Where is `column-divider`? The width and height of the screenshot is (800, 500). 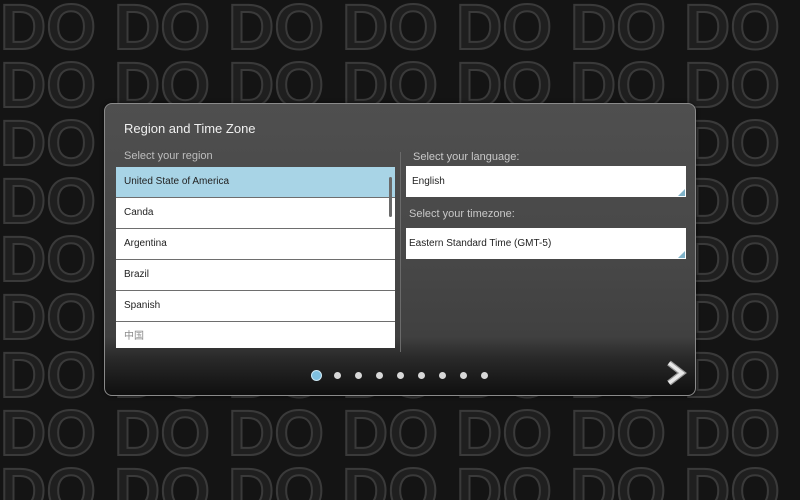
column-divider is located at coordinates (400, 252).